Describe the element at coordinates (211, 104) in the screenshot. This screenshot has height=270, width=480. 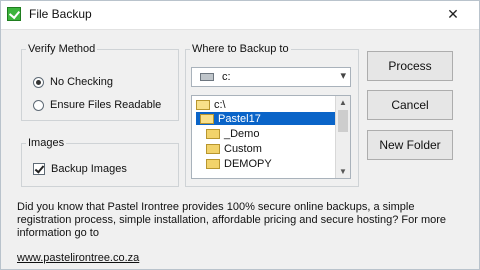
I see `folder-item-root: c:\` at that location.